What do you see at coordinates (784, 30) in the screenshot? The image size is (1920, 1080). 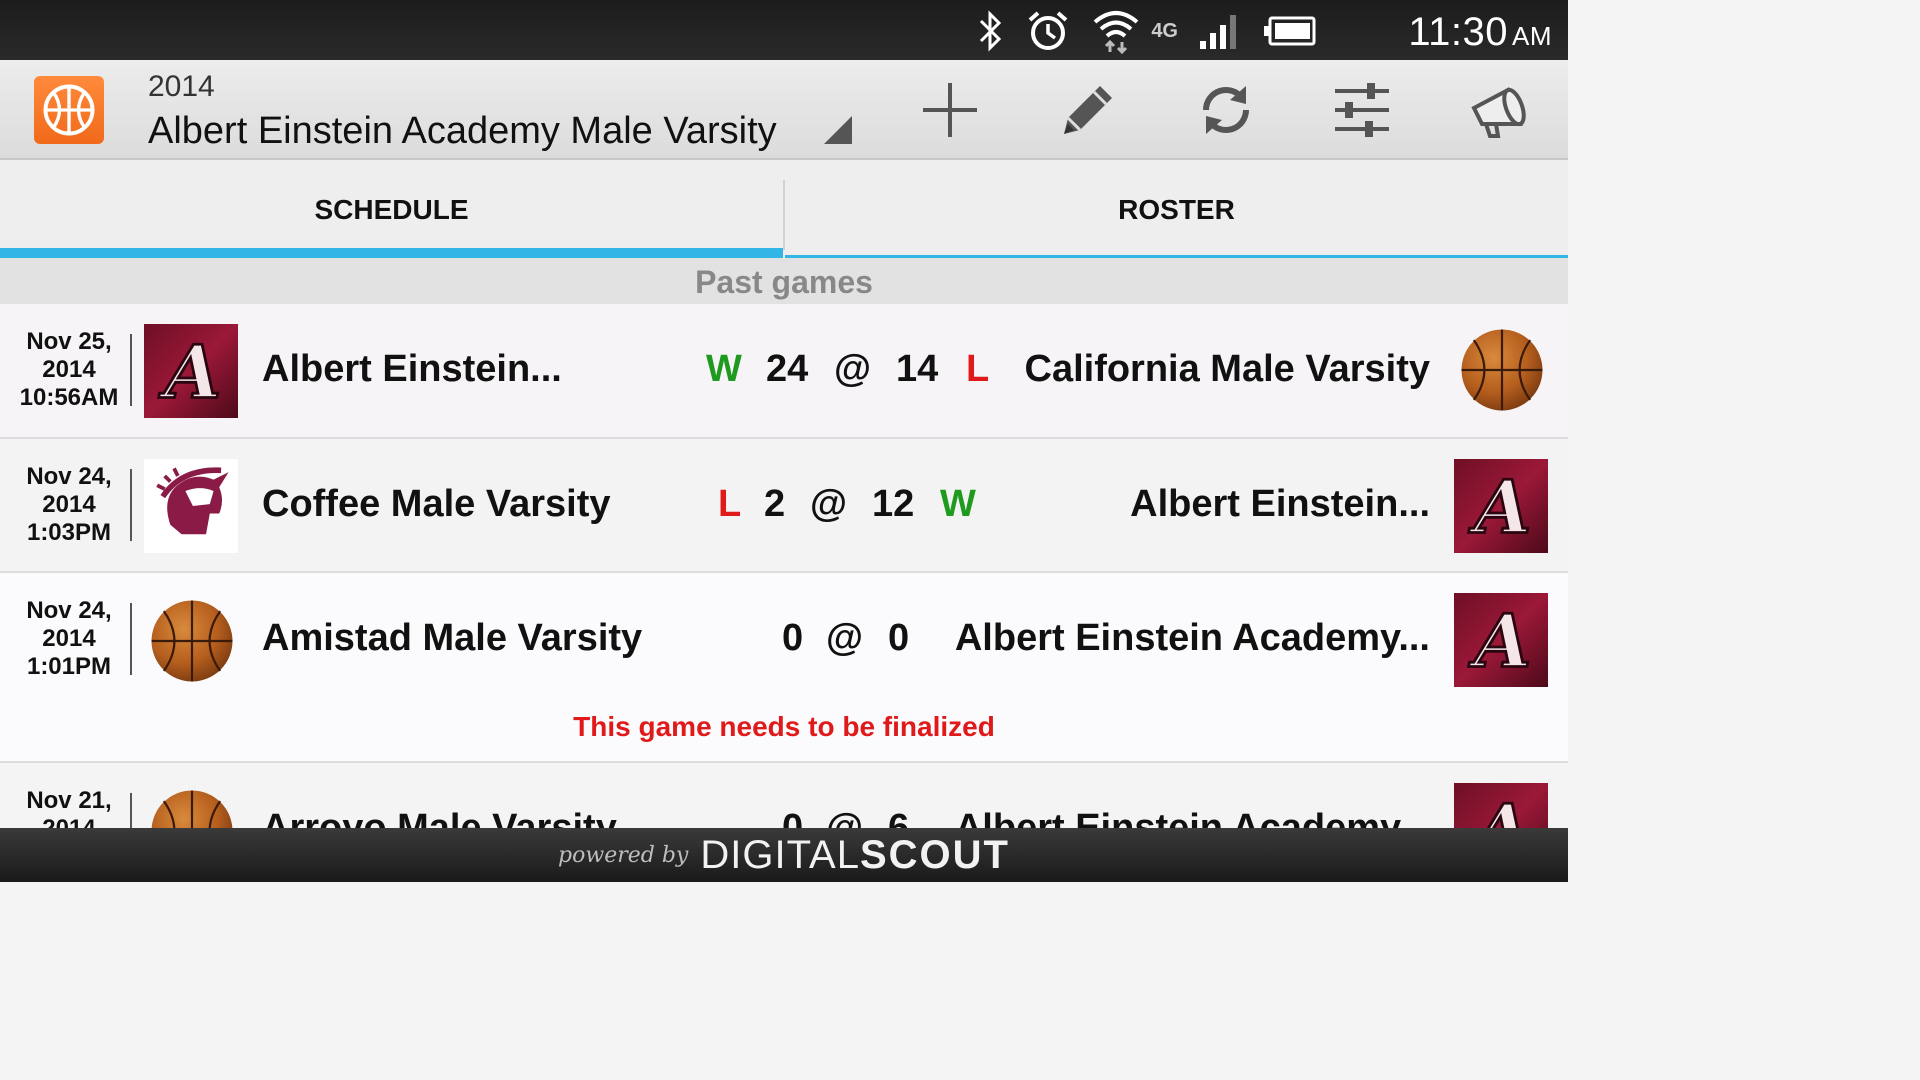 I see `status-bar: 4G 11:30 AM` at bounding box center [784, 30].